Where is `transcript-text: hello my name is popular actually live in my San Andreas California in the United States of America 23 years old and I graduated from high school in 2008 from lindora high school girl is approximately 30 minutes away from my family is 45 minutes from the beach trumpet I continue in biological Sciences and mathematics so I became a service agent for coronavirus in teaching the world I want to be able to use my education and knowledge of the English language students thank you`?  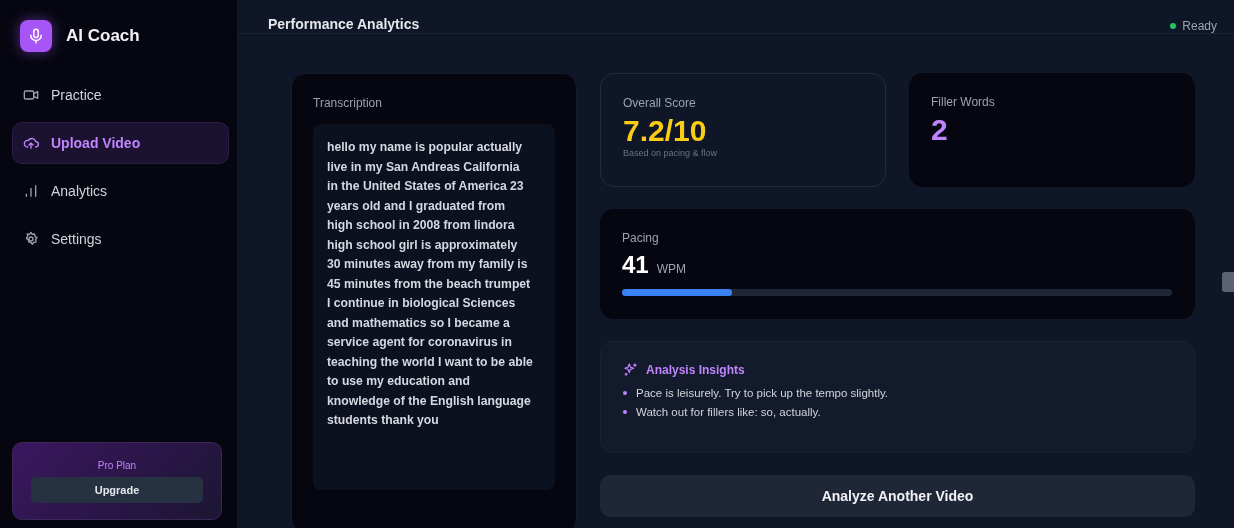
transcript-text: hello my name is popular actually live in my San Andreas California in the United States of America 23 years old and I graduated from high school in 2008 from lindora high school girl is approximately 30 minutes away from my family is 45 minutes from the beach trumpet I continue in biological Sciences and mathematics so I became a service agent for coronavirus in teaching the world I want to be able to use my education and knowledge of the English language students thank you is located at coordinates (430, 284).